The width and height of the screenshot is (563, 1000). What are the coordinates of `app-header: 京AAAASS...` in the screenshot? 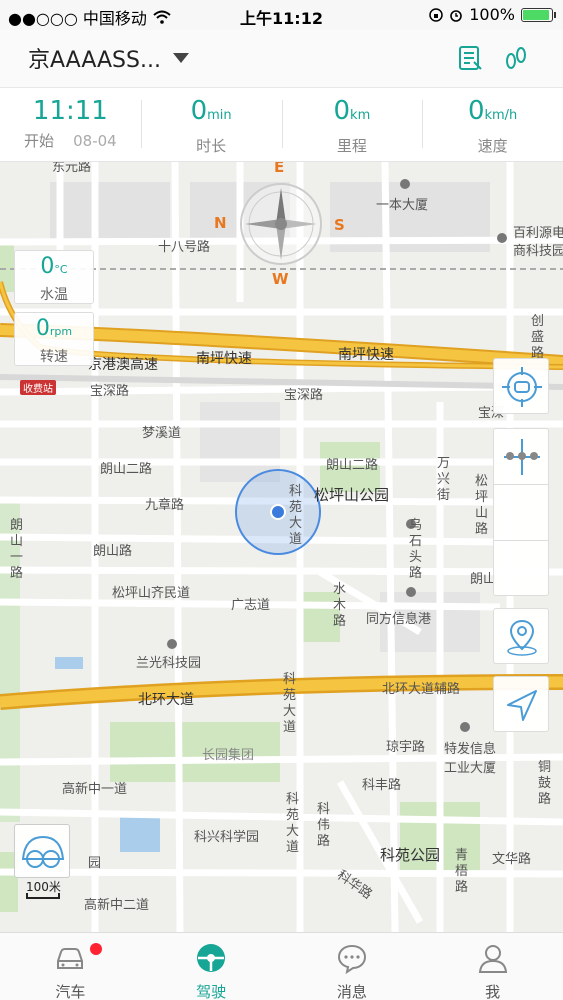 It's located at (281, 59).